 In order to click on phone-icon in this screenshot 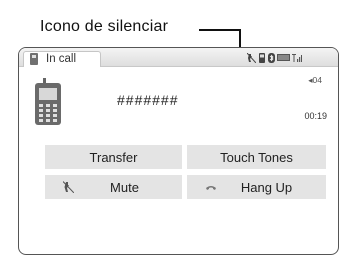, I will do `click(34, 59)`.